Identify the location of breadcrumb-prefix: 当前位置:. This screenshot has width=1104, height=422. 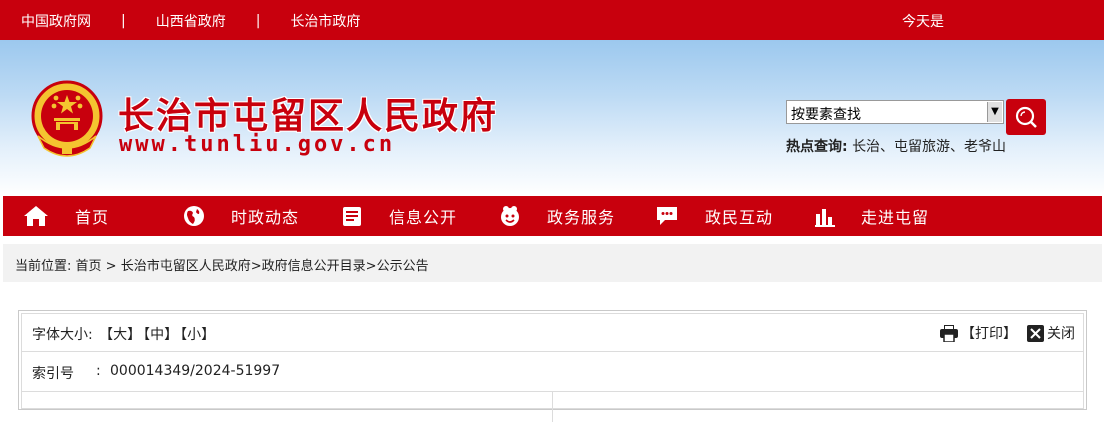
(43, 266).